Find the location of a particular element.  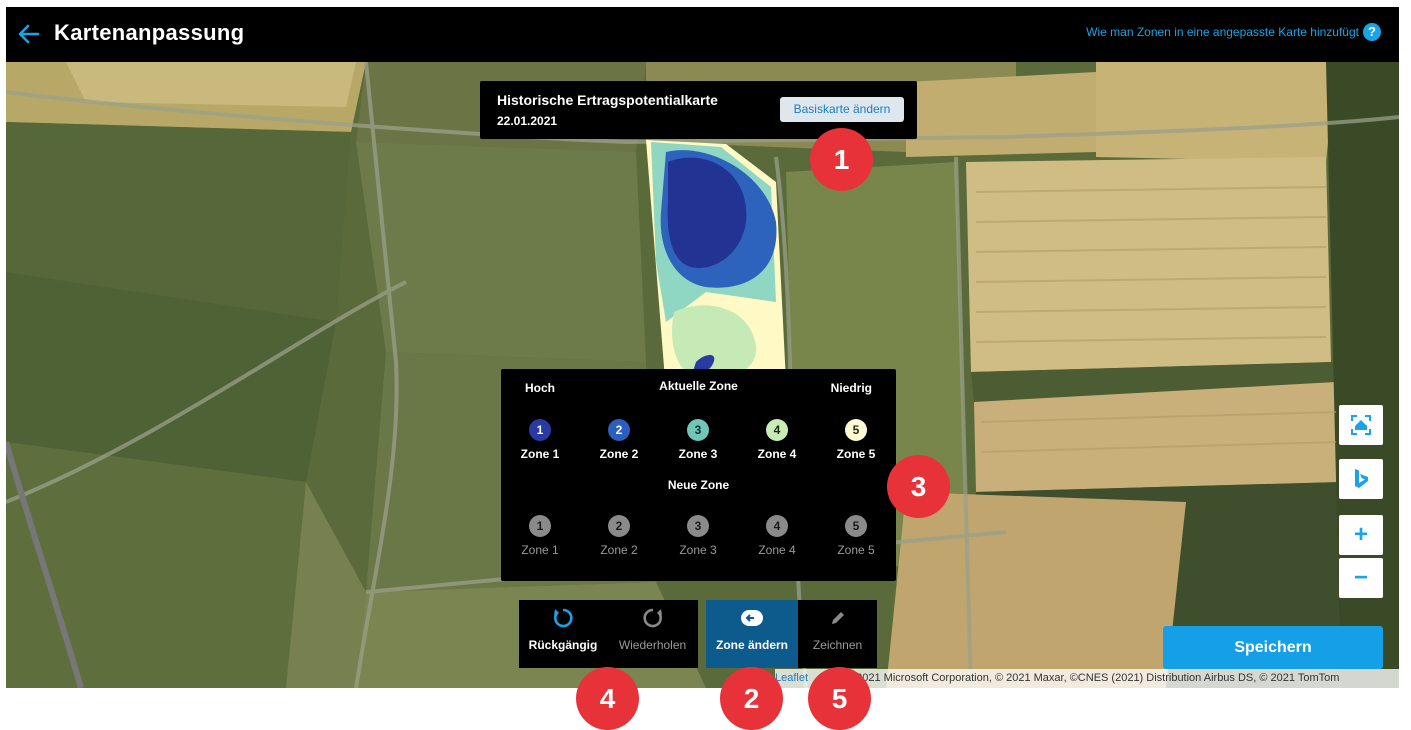

swap-zone-icon is located at coordinates (752, 615).